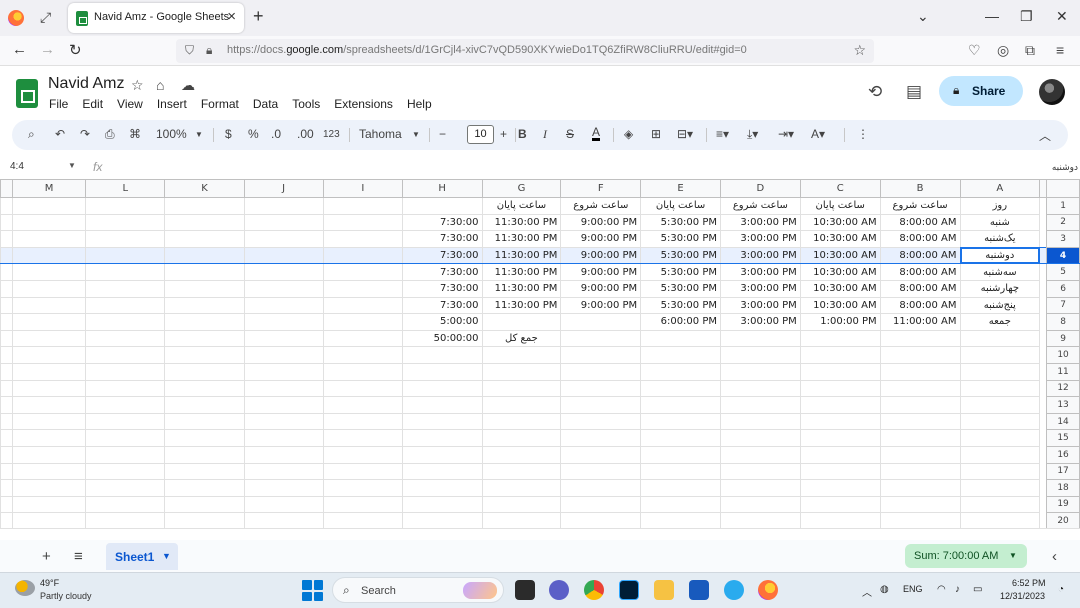 The height and width of the screenshot is (608, 1080). I want to click on clock-time: 6:52 PM, so click(1029, 583).